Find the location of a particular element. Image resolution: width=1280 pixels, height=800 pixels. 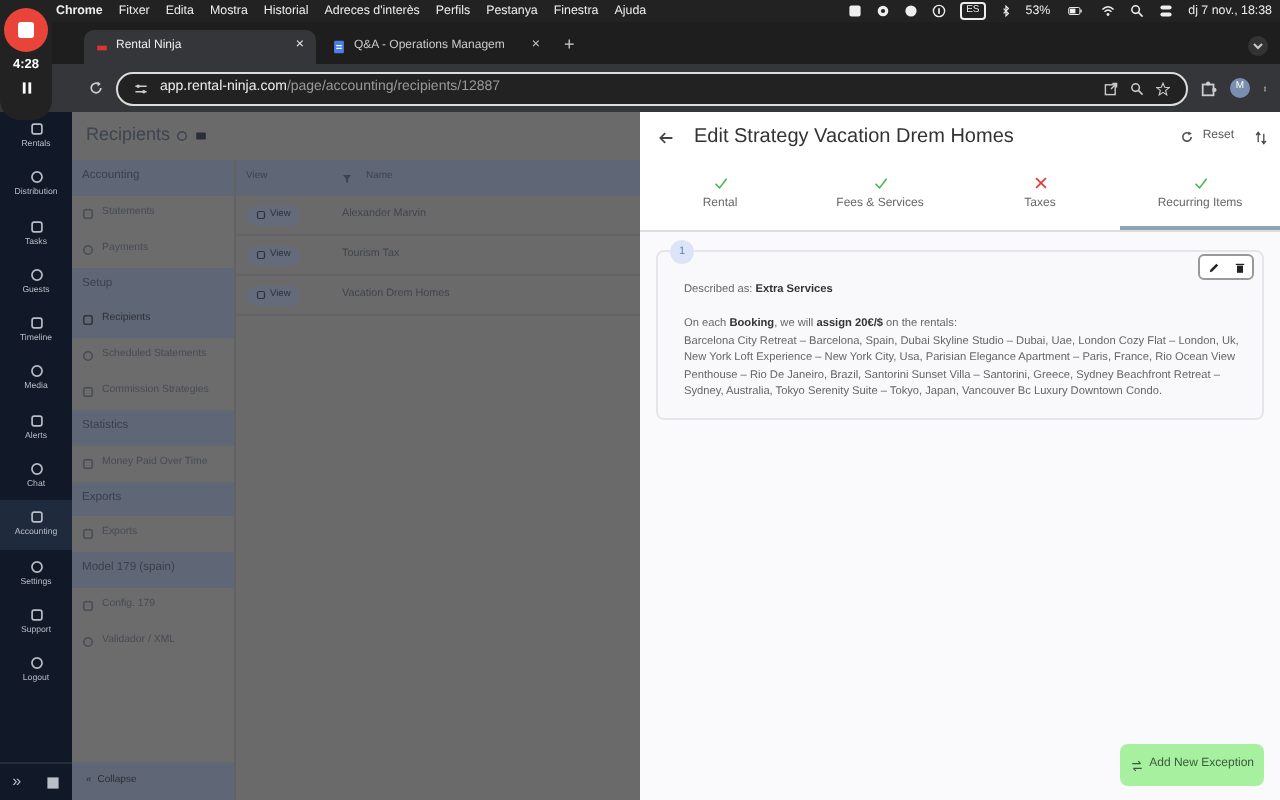

stop-icon is located at coordinates (26, 30).